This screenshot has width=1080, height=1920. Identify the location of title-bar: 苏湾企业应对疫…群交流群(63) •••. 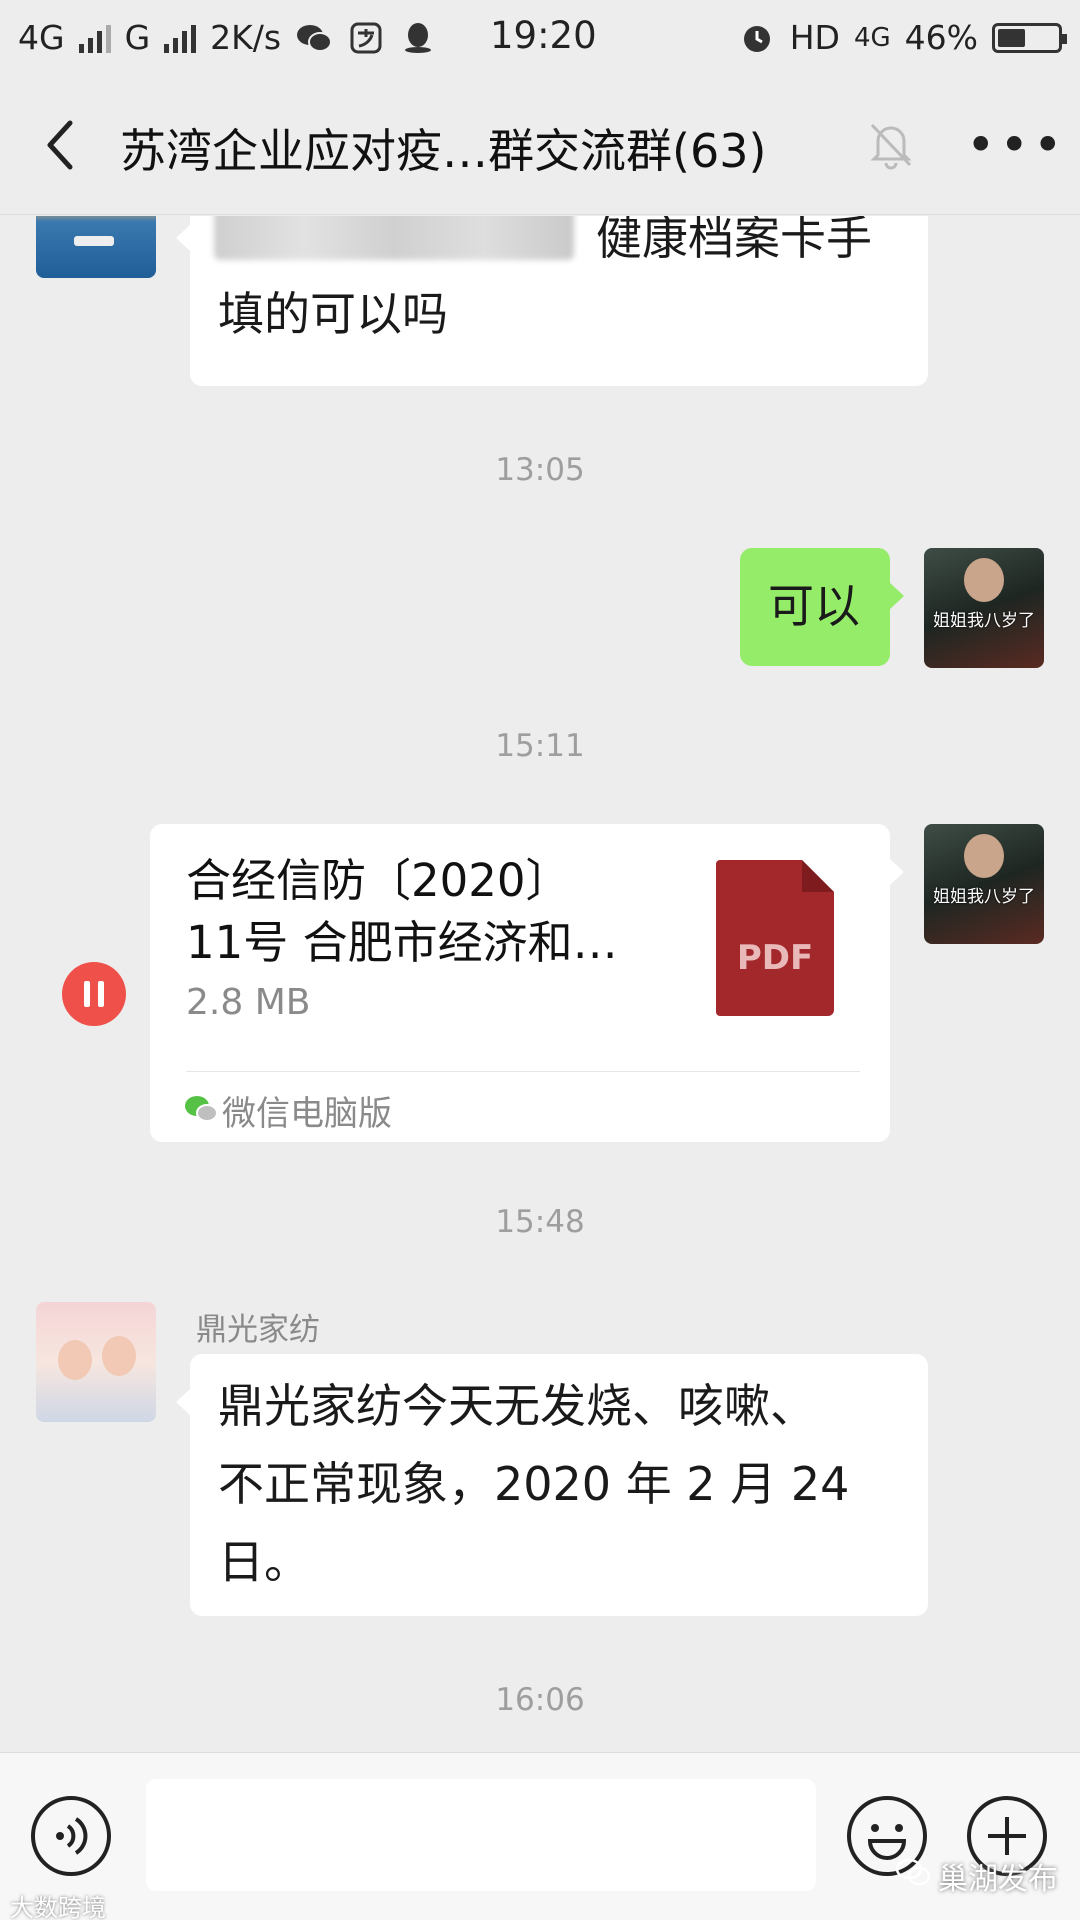
(540, 145).